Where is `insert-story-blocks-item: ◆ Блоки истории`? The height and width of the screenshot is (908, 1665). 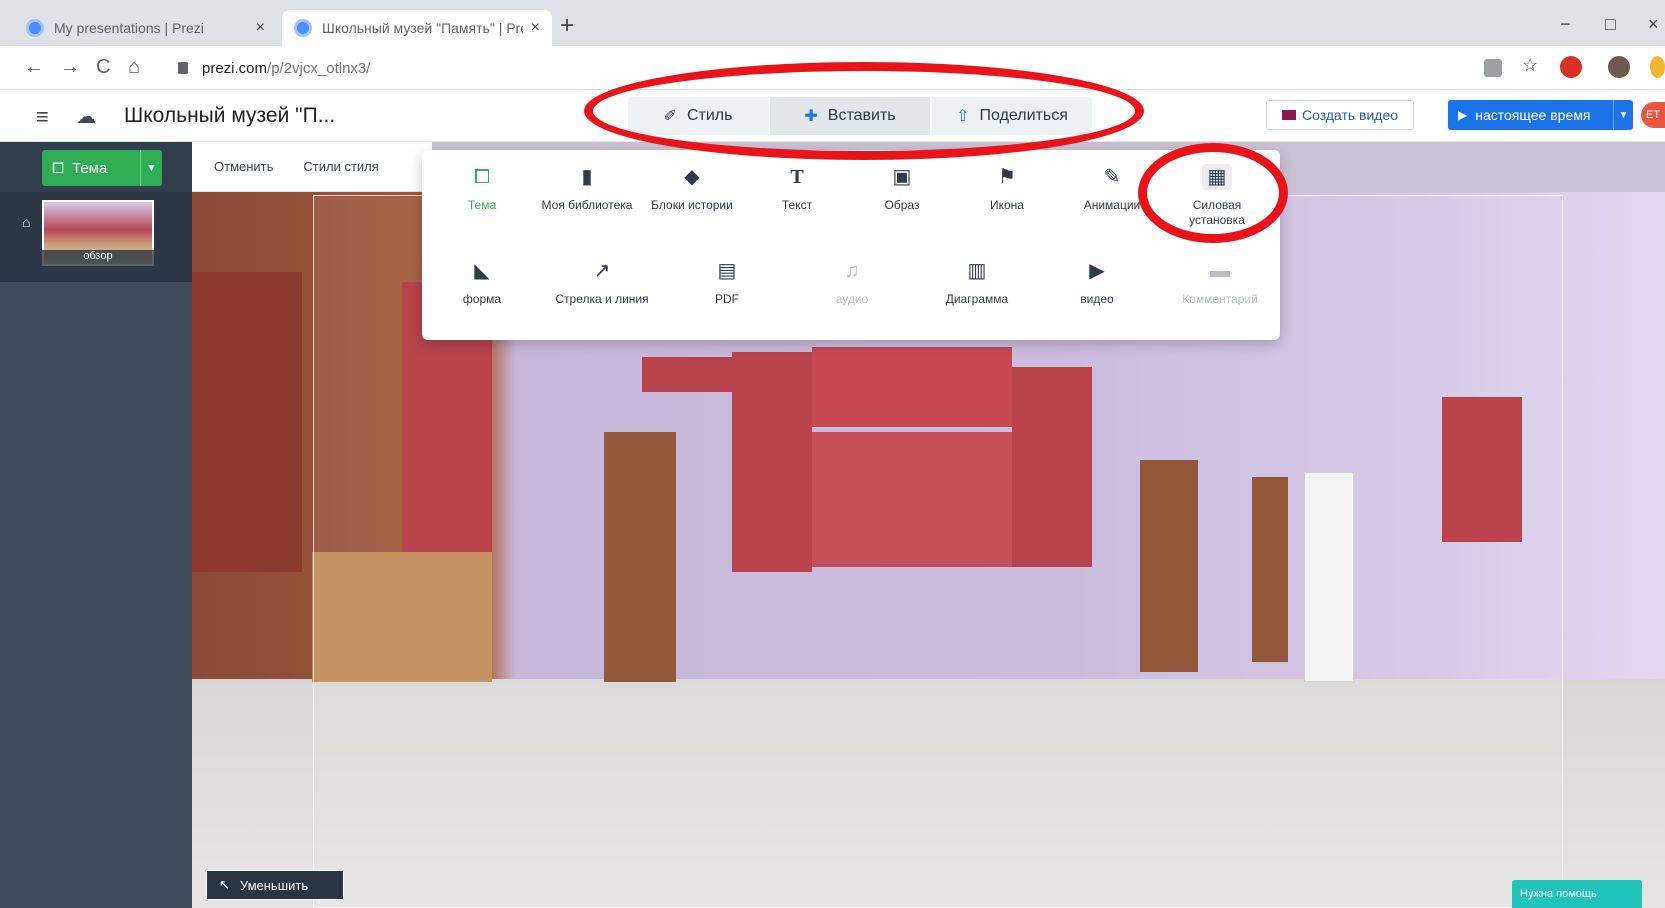 insert-story-blocks-item: ◆ Блоки истории is located at coordinates (692, 188).